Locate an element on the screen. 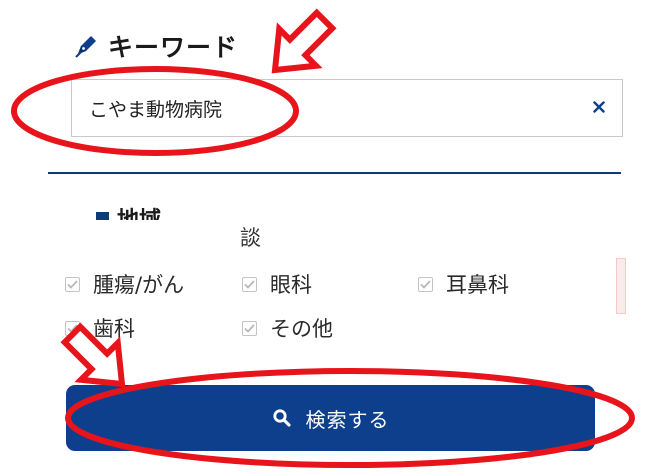  category-label: 眼科 is located at coordinates (291, 285).